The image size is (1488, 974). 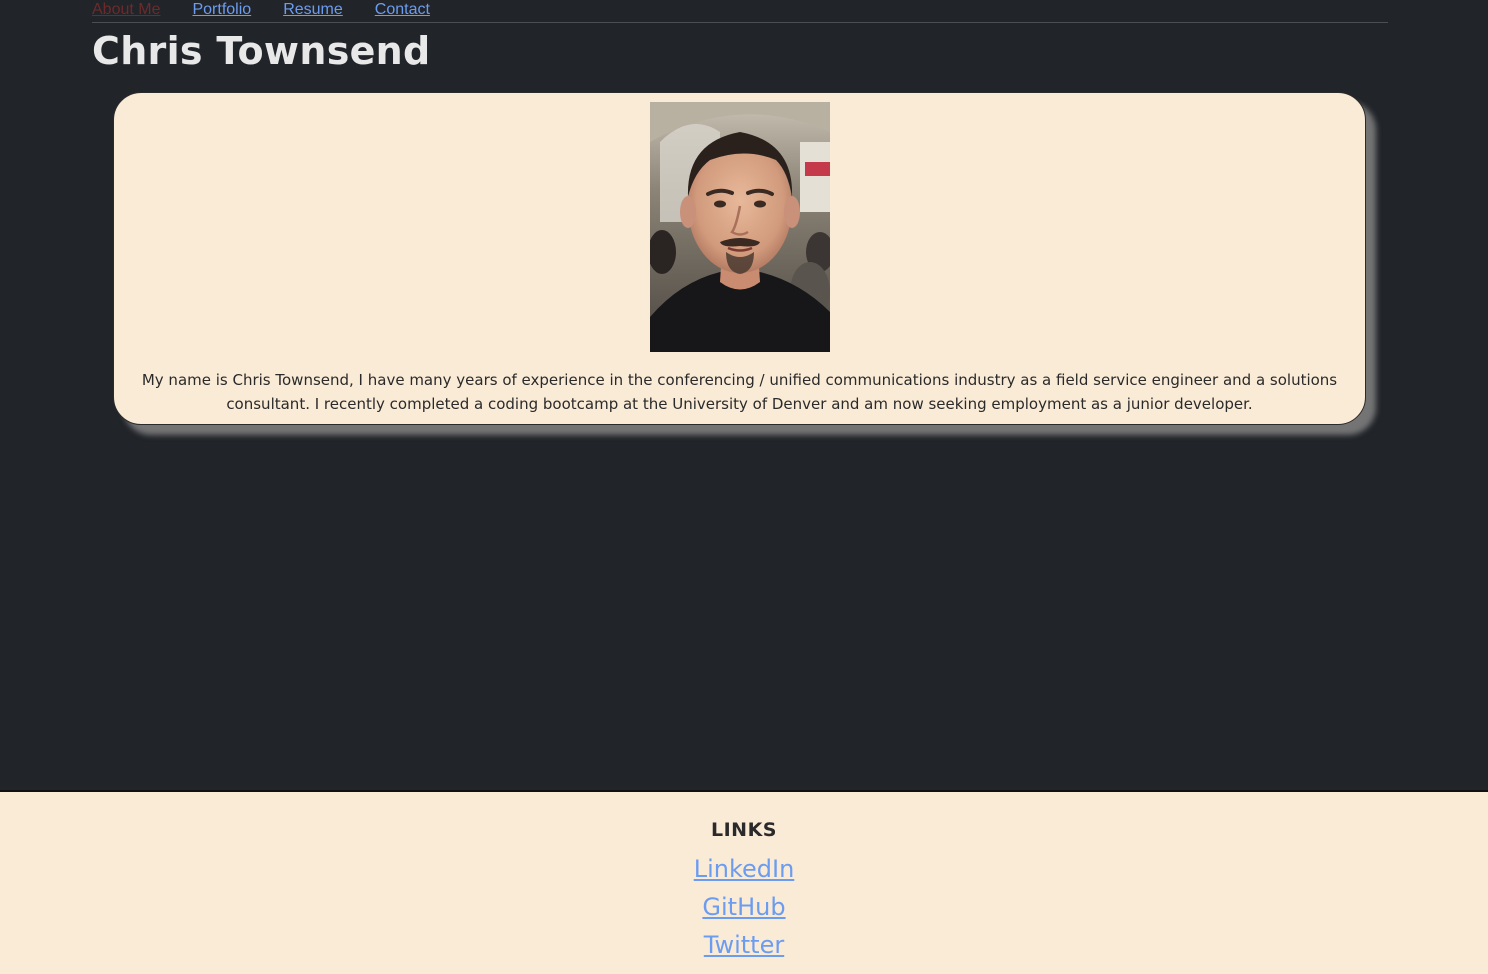 What do you see at coordinates (744, 869) in the screenshot?
I see `linkedin-link: LinkedIn` at bounding box center [744, 869].